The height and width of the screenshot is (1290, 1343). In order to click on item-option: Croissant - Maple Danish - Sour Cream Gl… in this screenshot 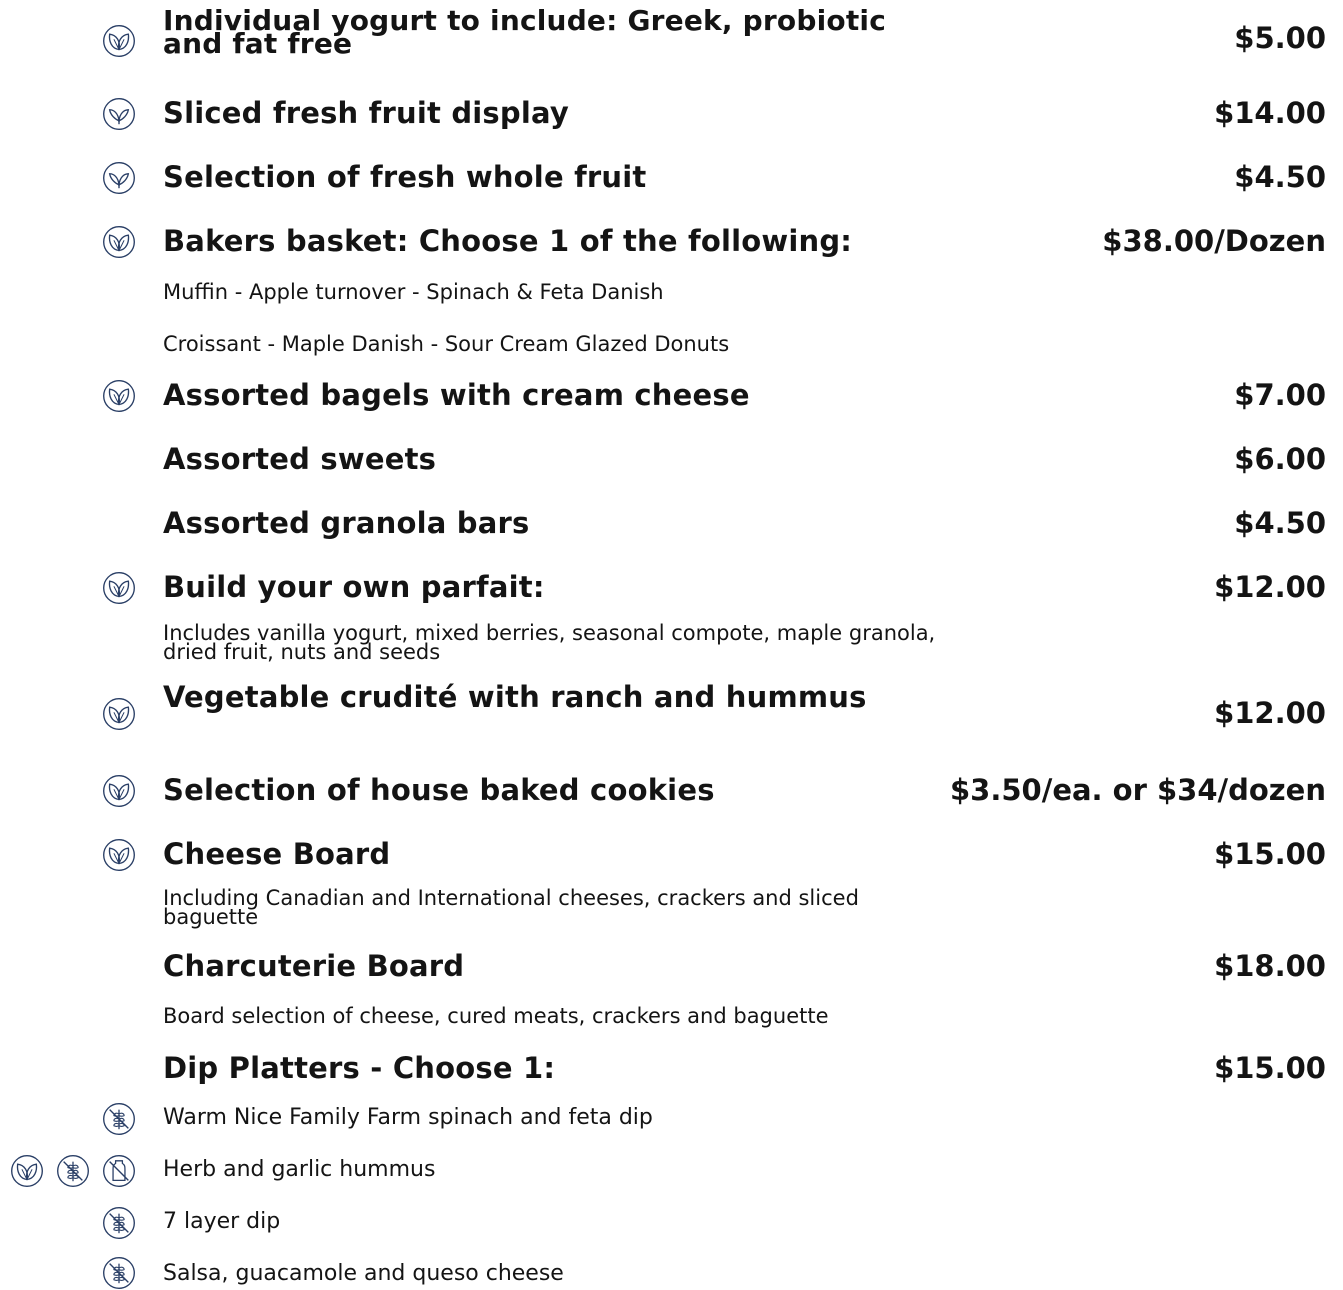, I will do `click(446, 344)`.